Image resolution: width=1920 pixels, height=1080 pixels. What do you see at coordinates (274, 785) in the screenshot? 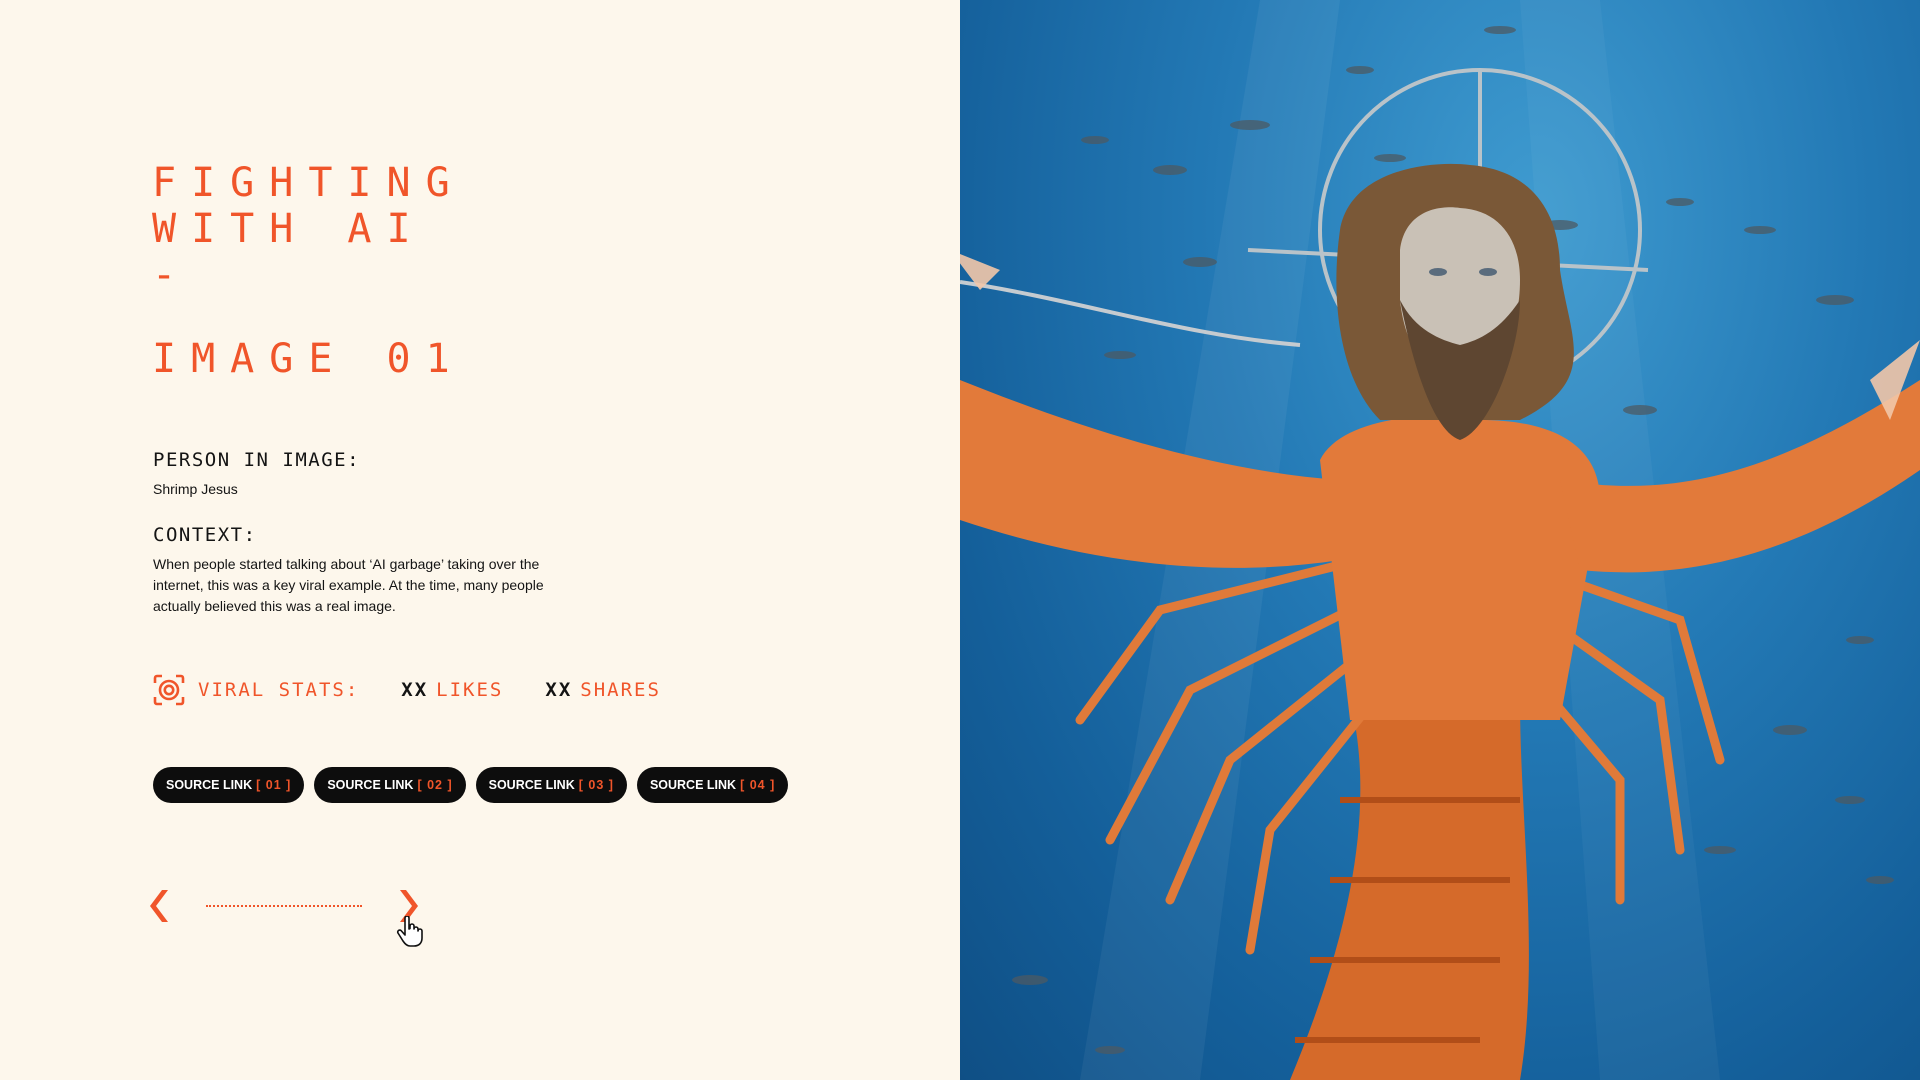
I see `source-link-index: [ 01 ]` at bounding box center [274, 785].